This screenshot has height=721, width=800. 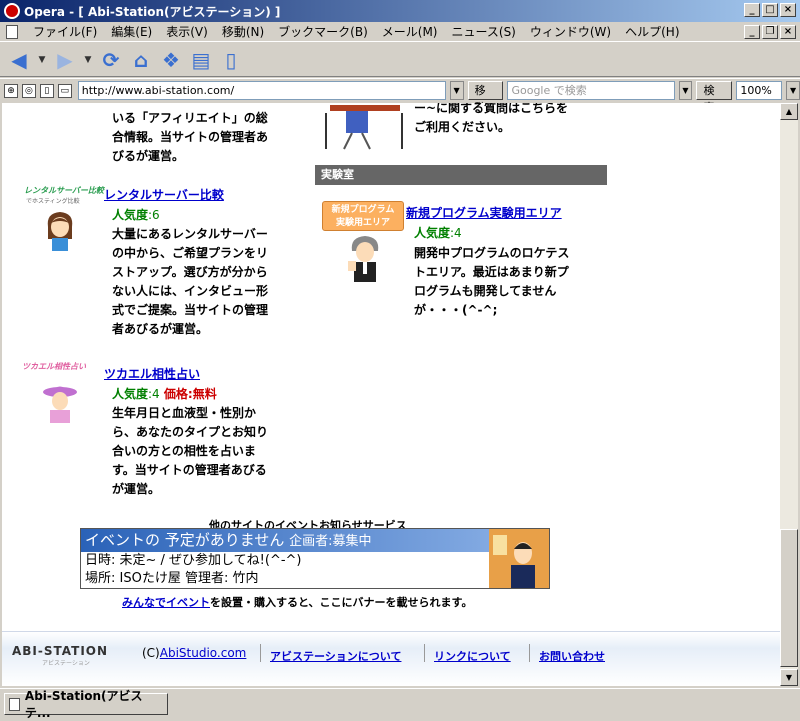 I want to click on banner-date-line: 日時: 未定~ / ぜひ参加してね!(^-^), so click(x=193, y=560).